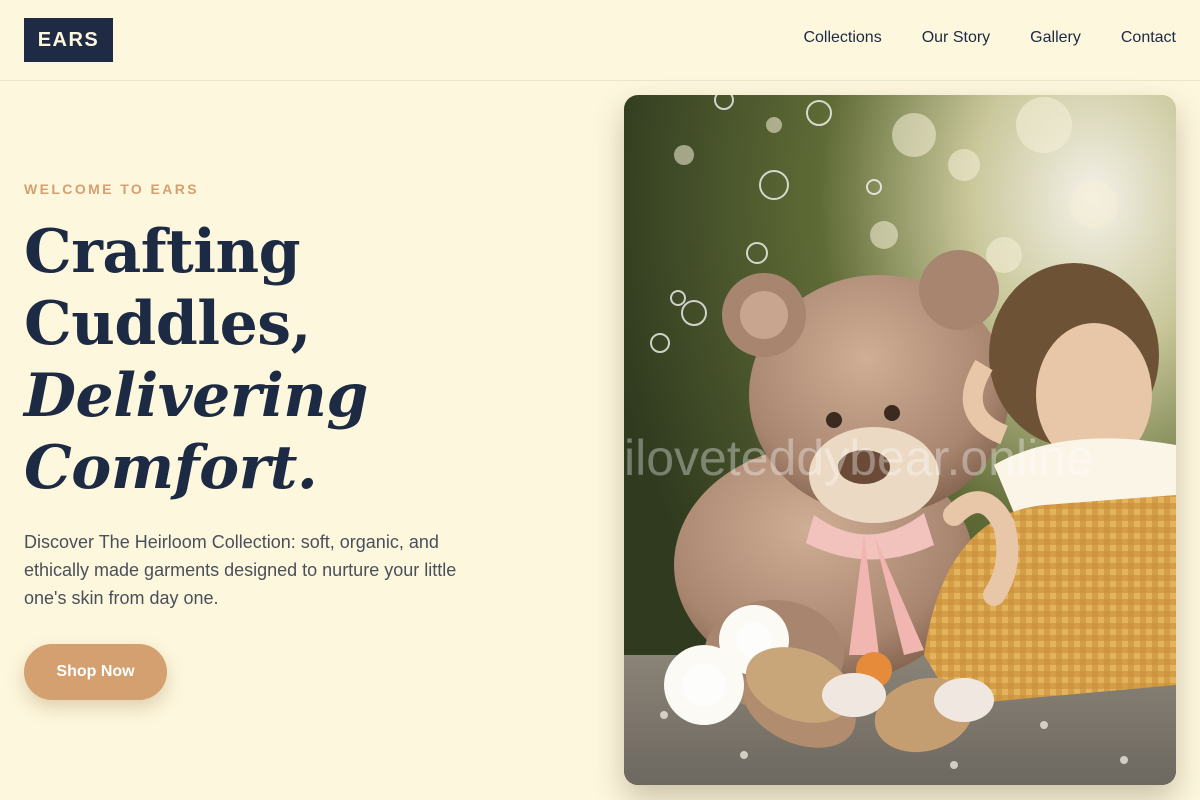 This screenshot has height=800, width=1200. I want to click on hero-eyebrow: WELCOME TO EARS, so click(111, 189).